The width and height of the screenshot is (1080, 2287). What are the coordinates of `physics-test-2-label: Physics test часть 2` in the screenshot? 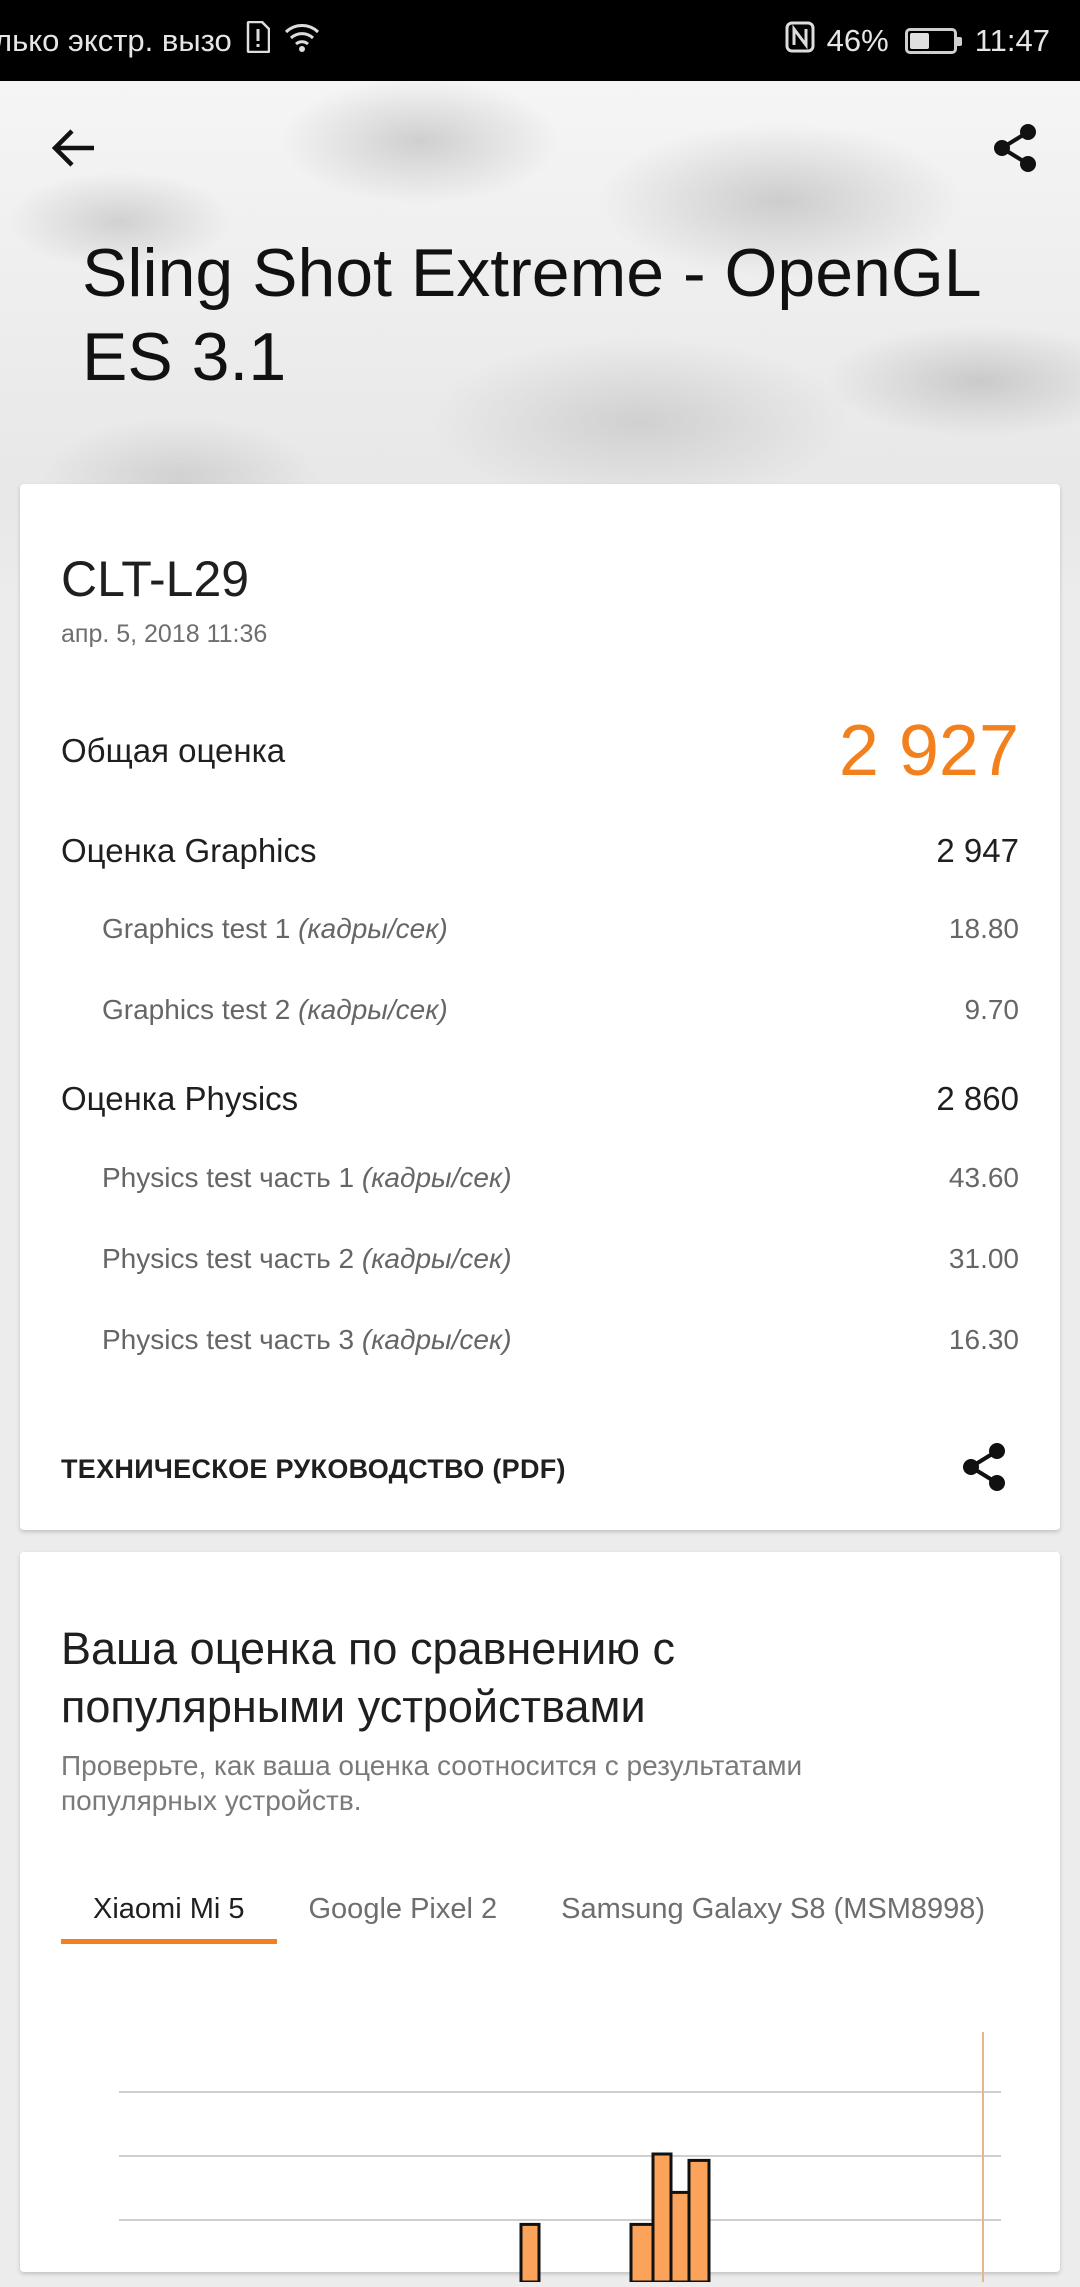 It's located at (228, 1258).